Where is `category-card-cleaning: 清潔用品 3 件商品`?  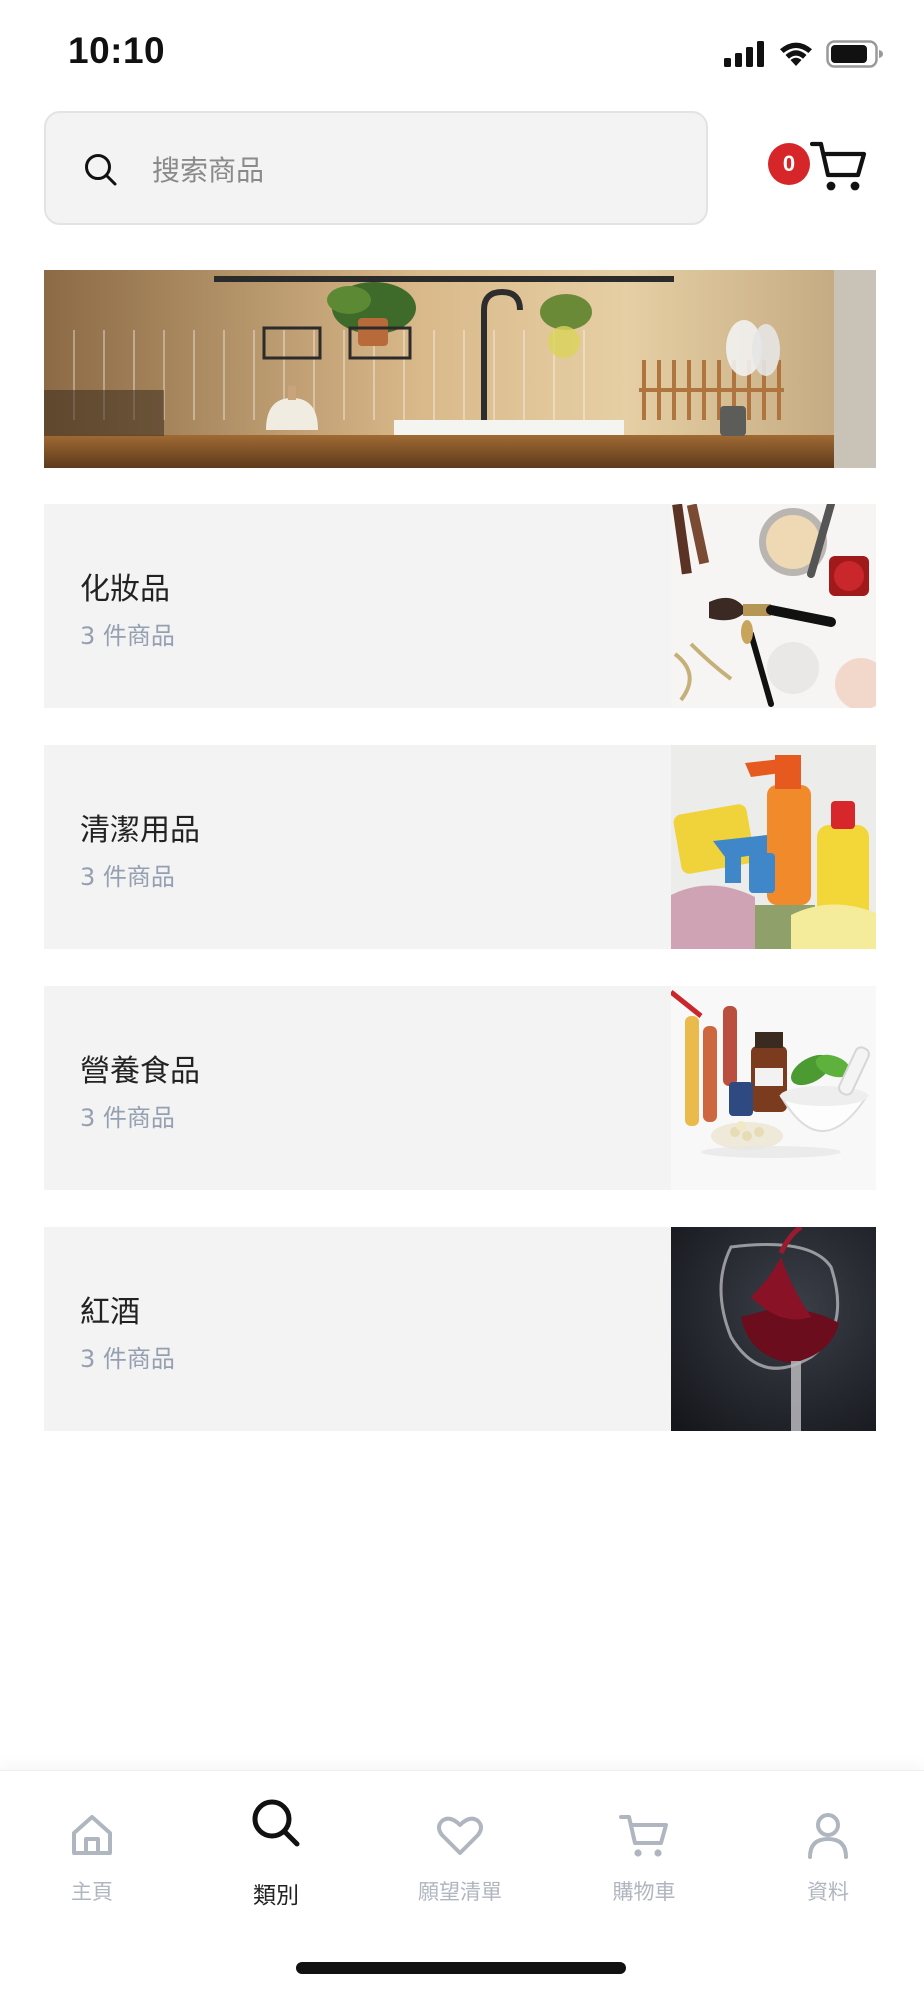 category-card-cleaning: 清潔用品 3 件商品 is located at coordinates (460, 847).